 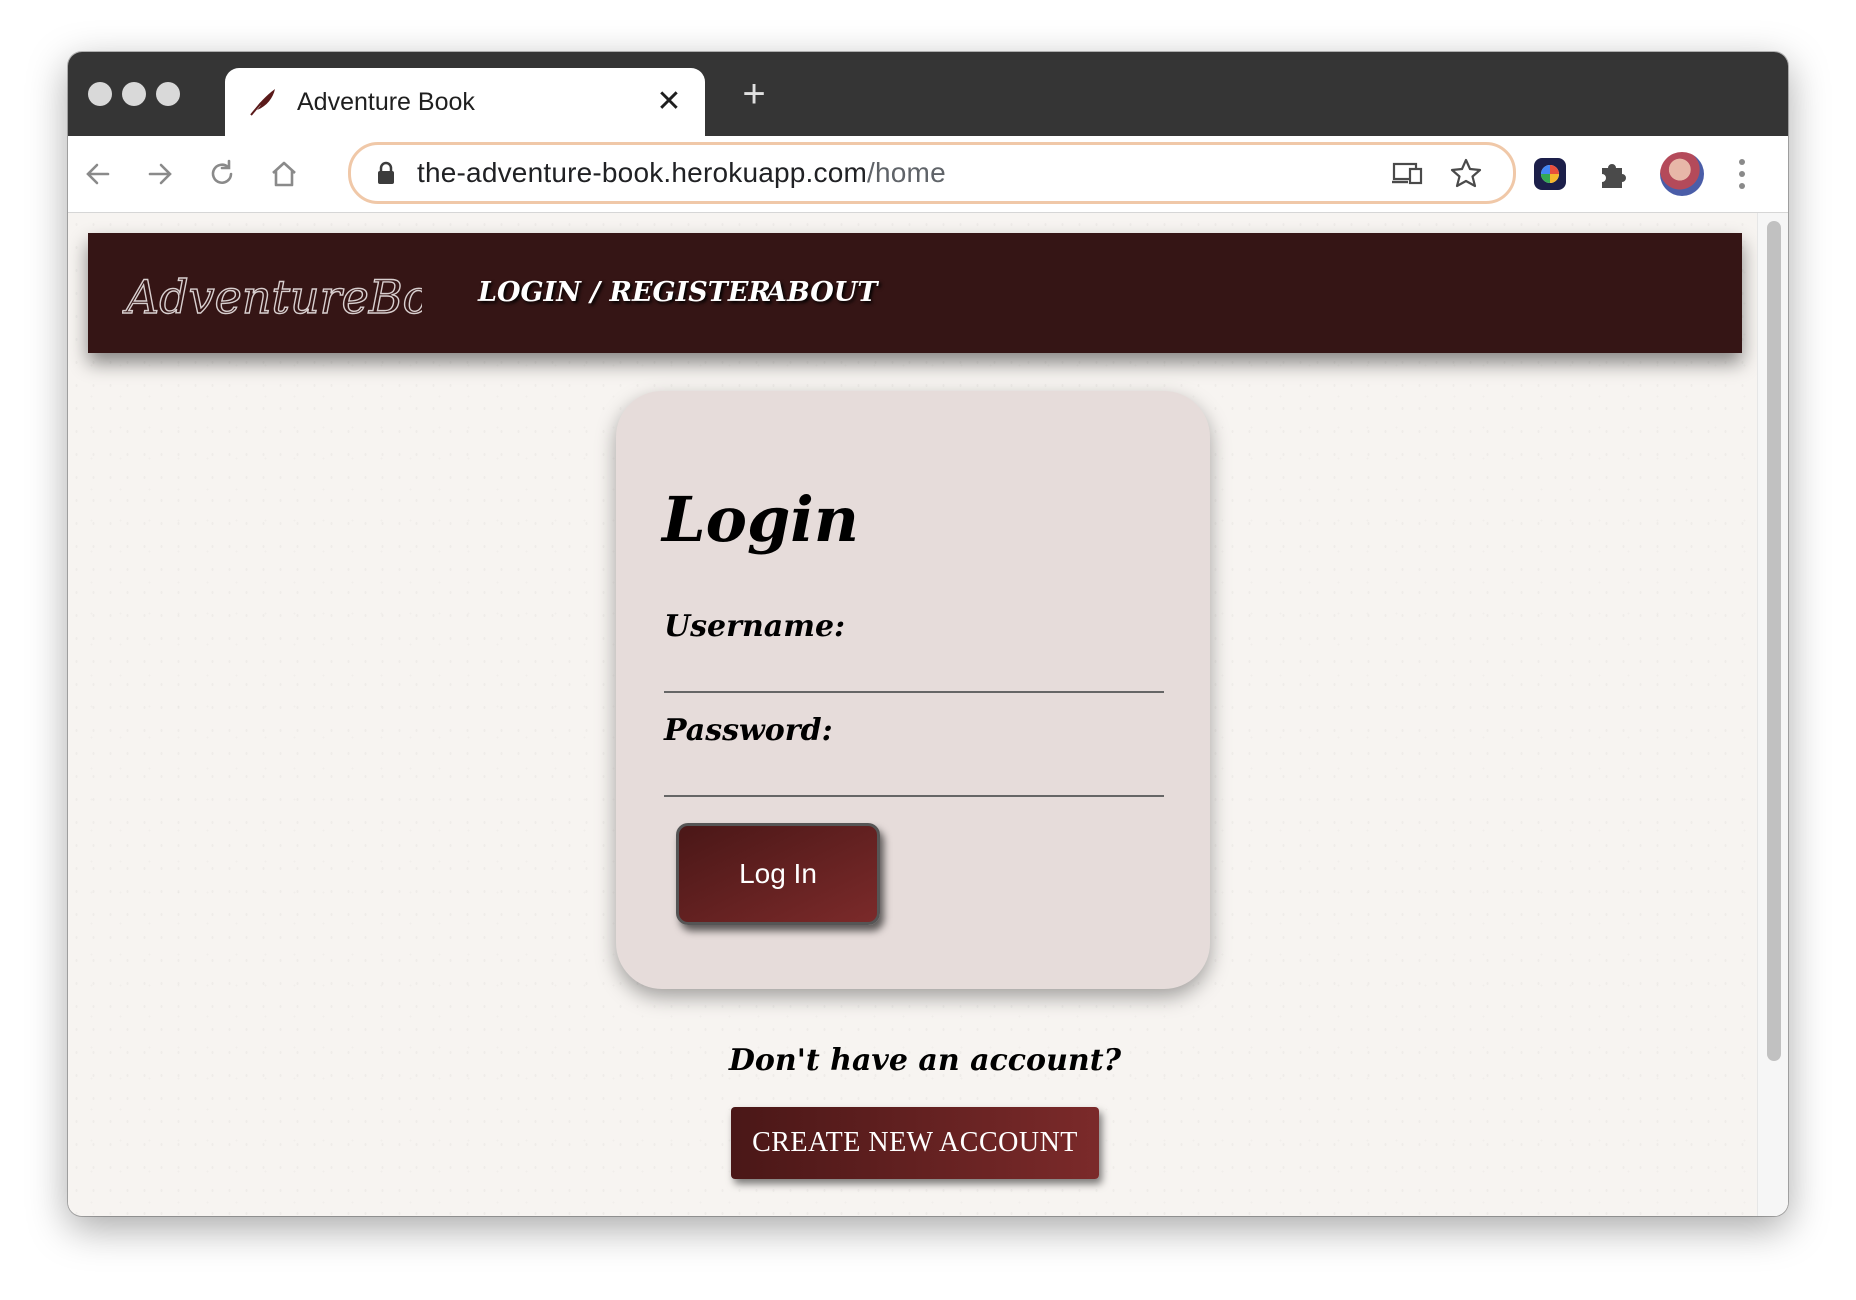 What do you see at coordinates (222, 174) in the screenshot?
I see `reload-icon` at bounding box center [222, 174].